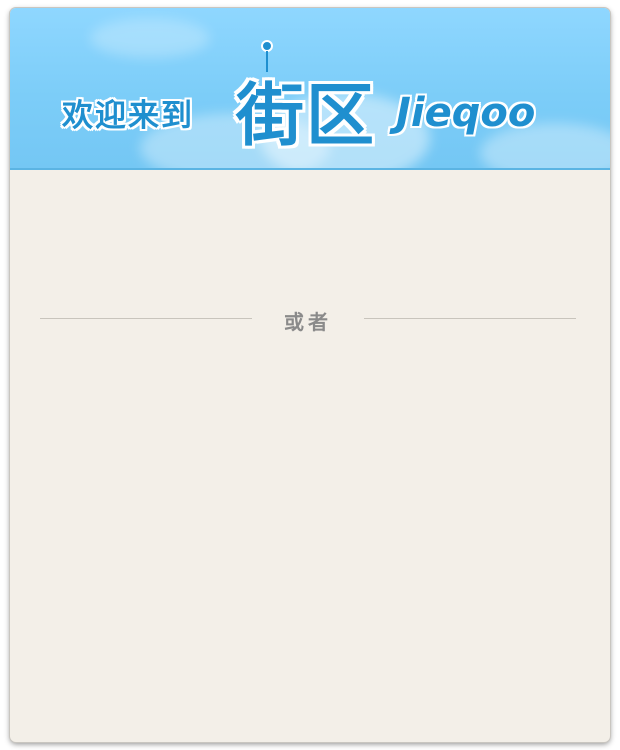  What do you see at coordinates (306, 116) in the screenshot?
I see `logo-chinese: 街区` at bounding box center [306, 116].